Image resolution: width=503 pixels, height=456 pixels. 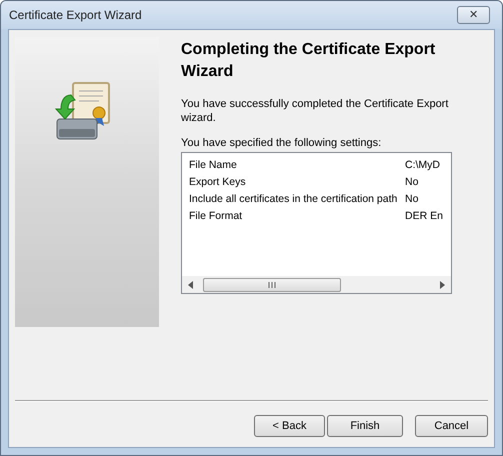 I want to click on grip-icon, so click(x=272, y=285).